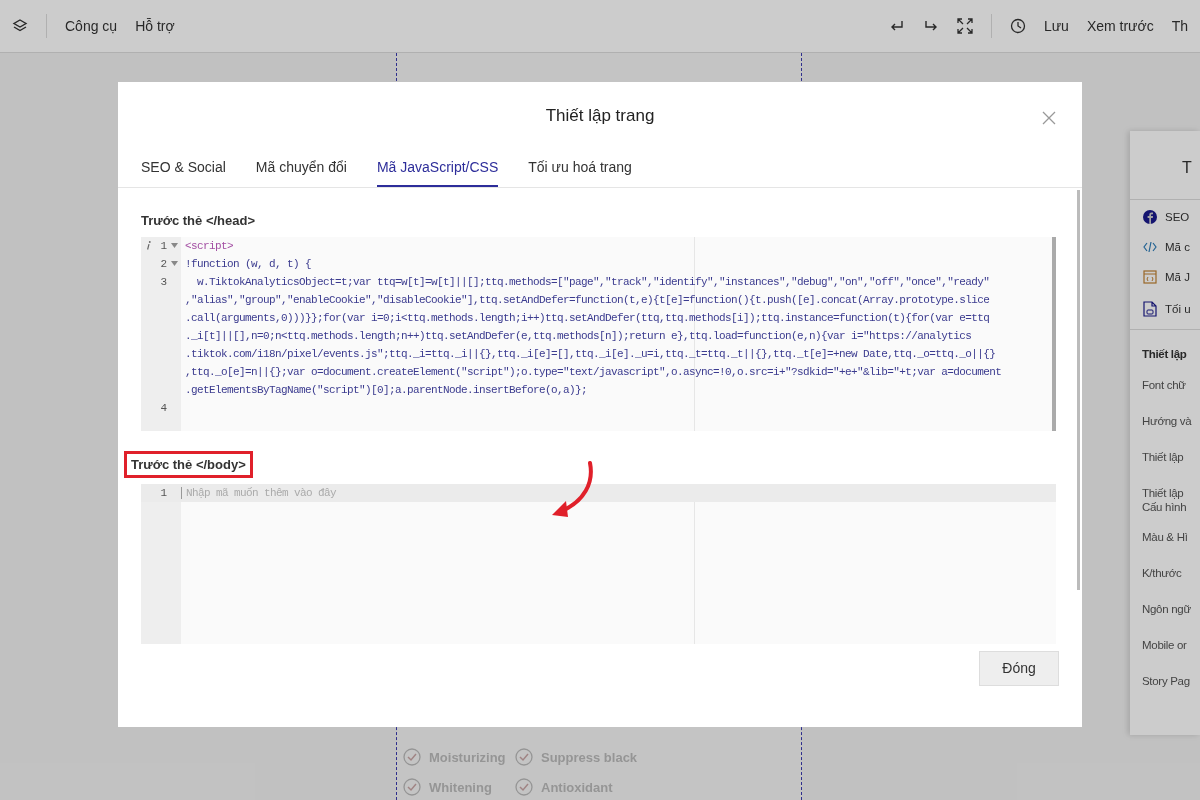 Image resolution: width=1200 pixels, height=800 pixels. I want to click on panel-item: K/thước, so click(1165, 574).